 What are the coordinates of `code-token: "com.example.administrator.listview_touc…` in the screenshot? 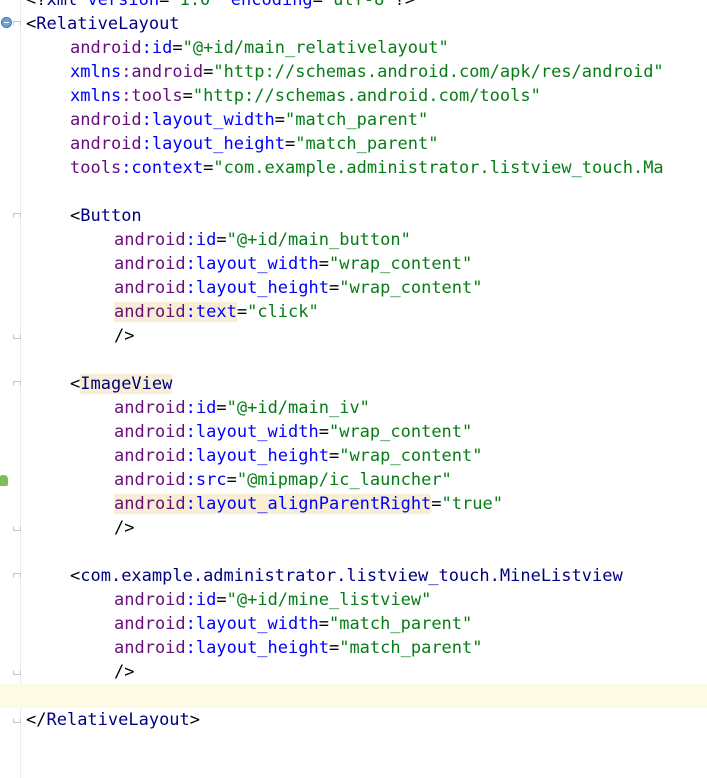 It's located at (438, 168).